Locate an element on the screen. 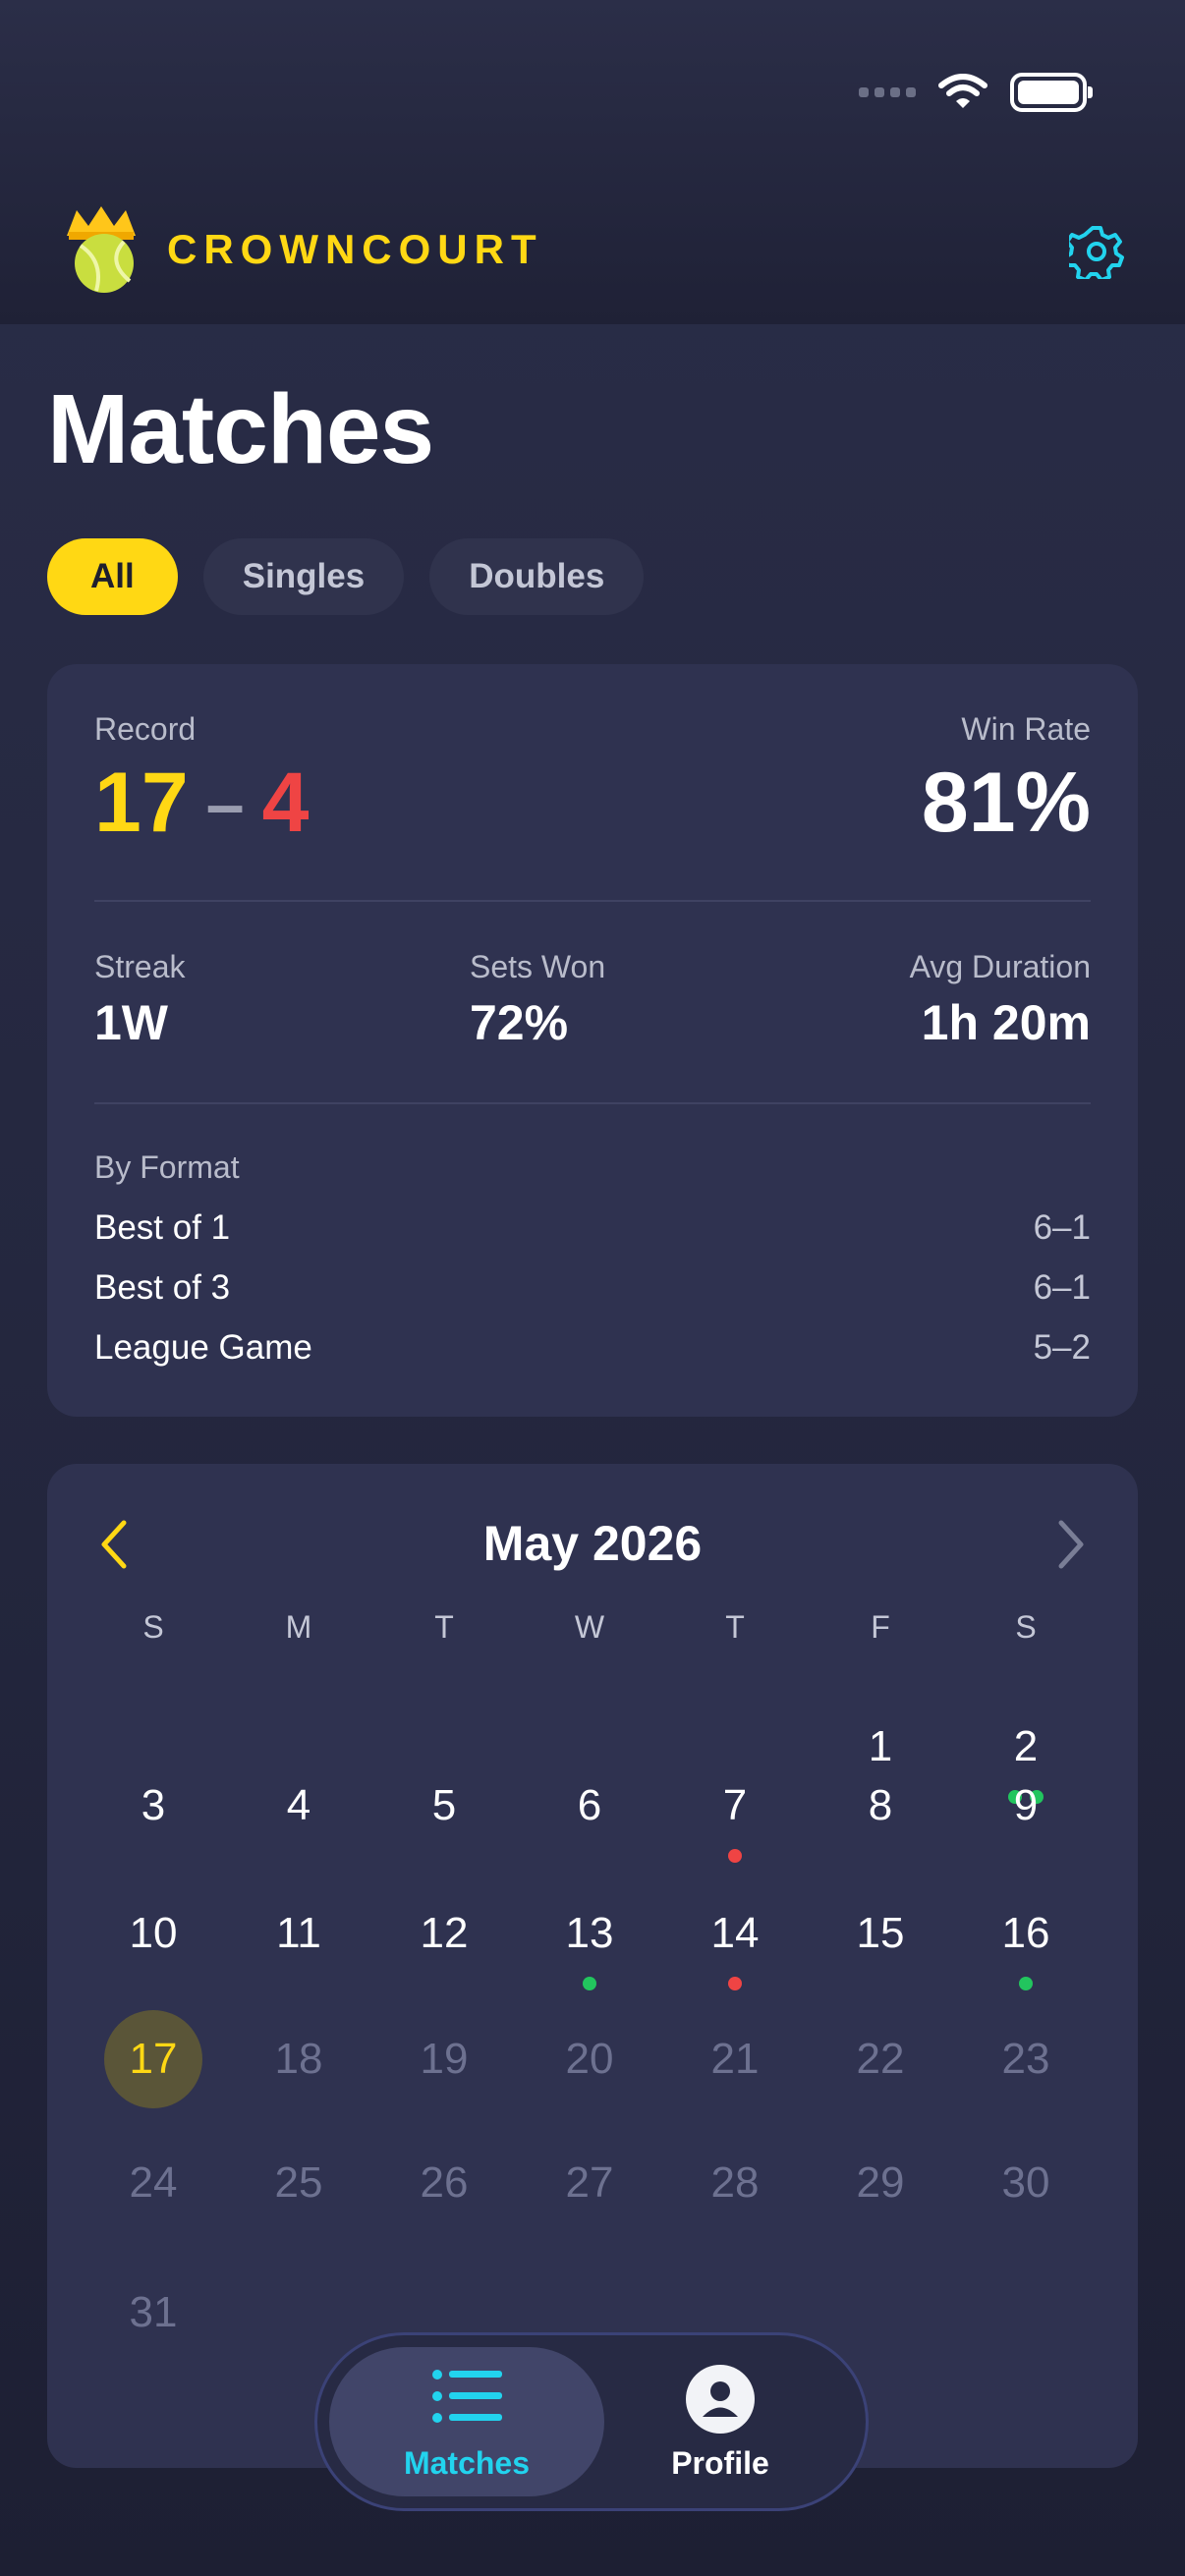 This screenshot has width=1185, height=2576. brand-name: CROWNCOURT is located at coordinates (355, 249).